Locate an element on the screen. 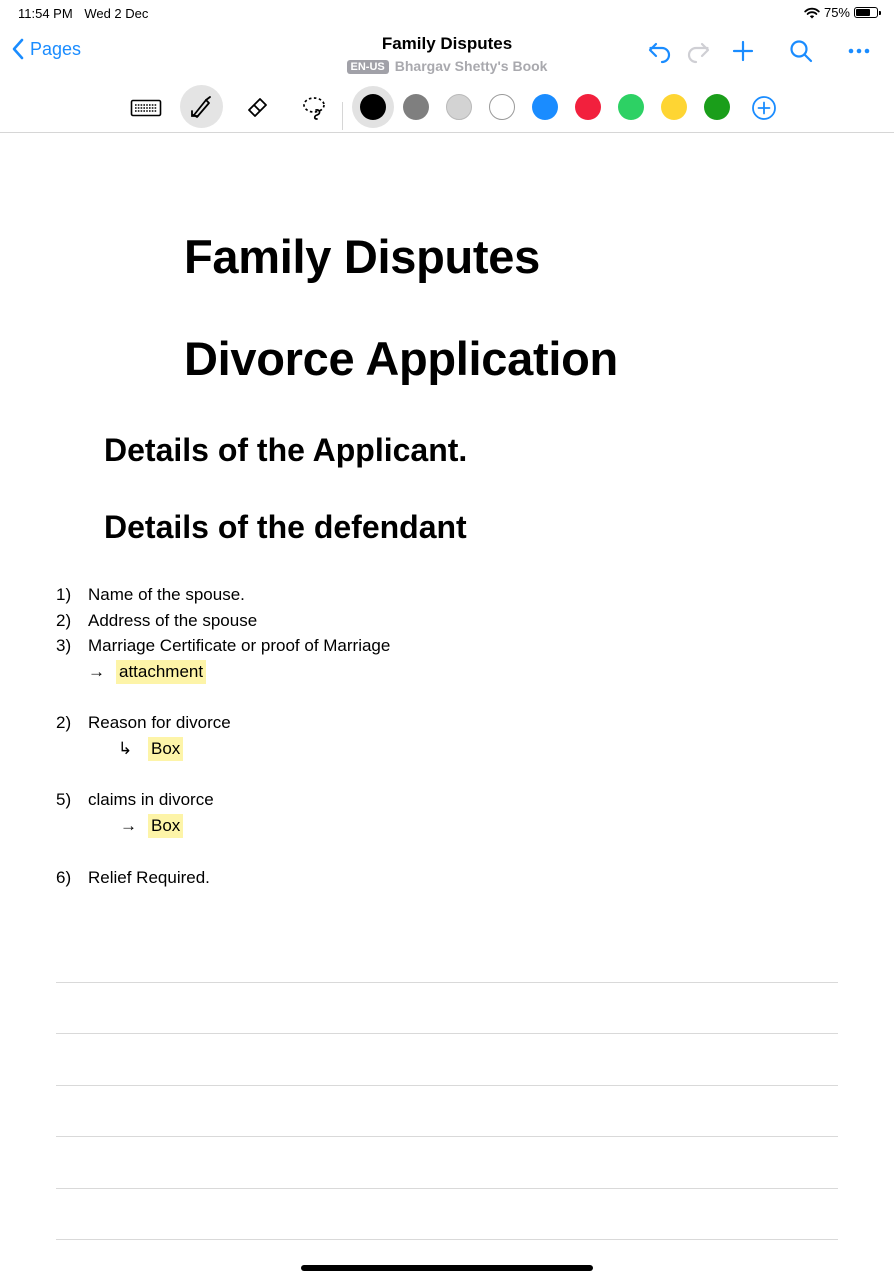 The width and height of the screenshot is (894, 1280). pen-tool is located at coordinates (201, 106).